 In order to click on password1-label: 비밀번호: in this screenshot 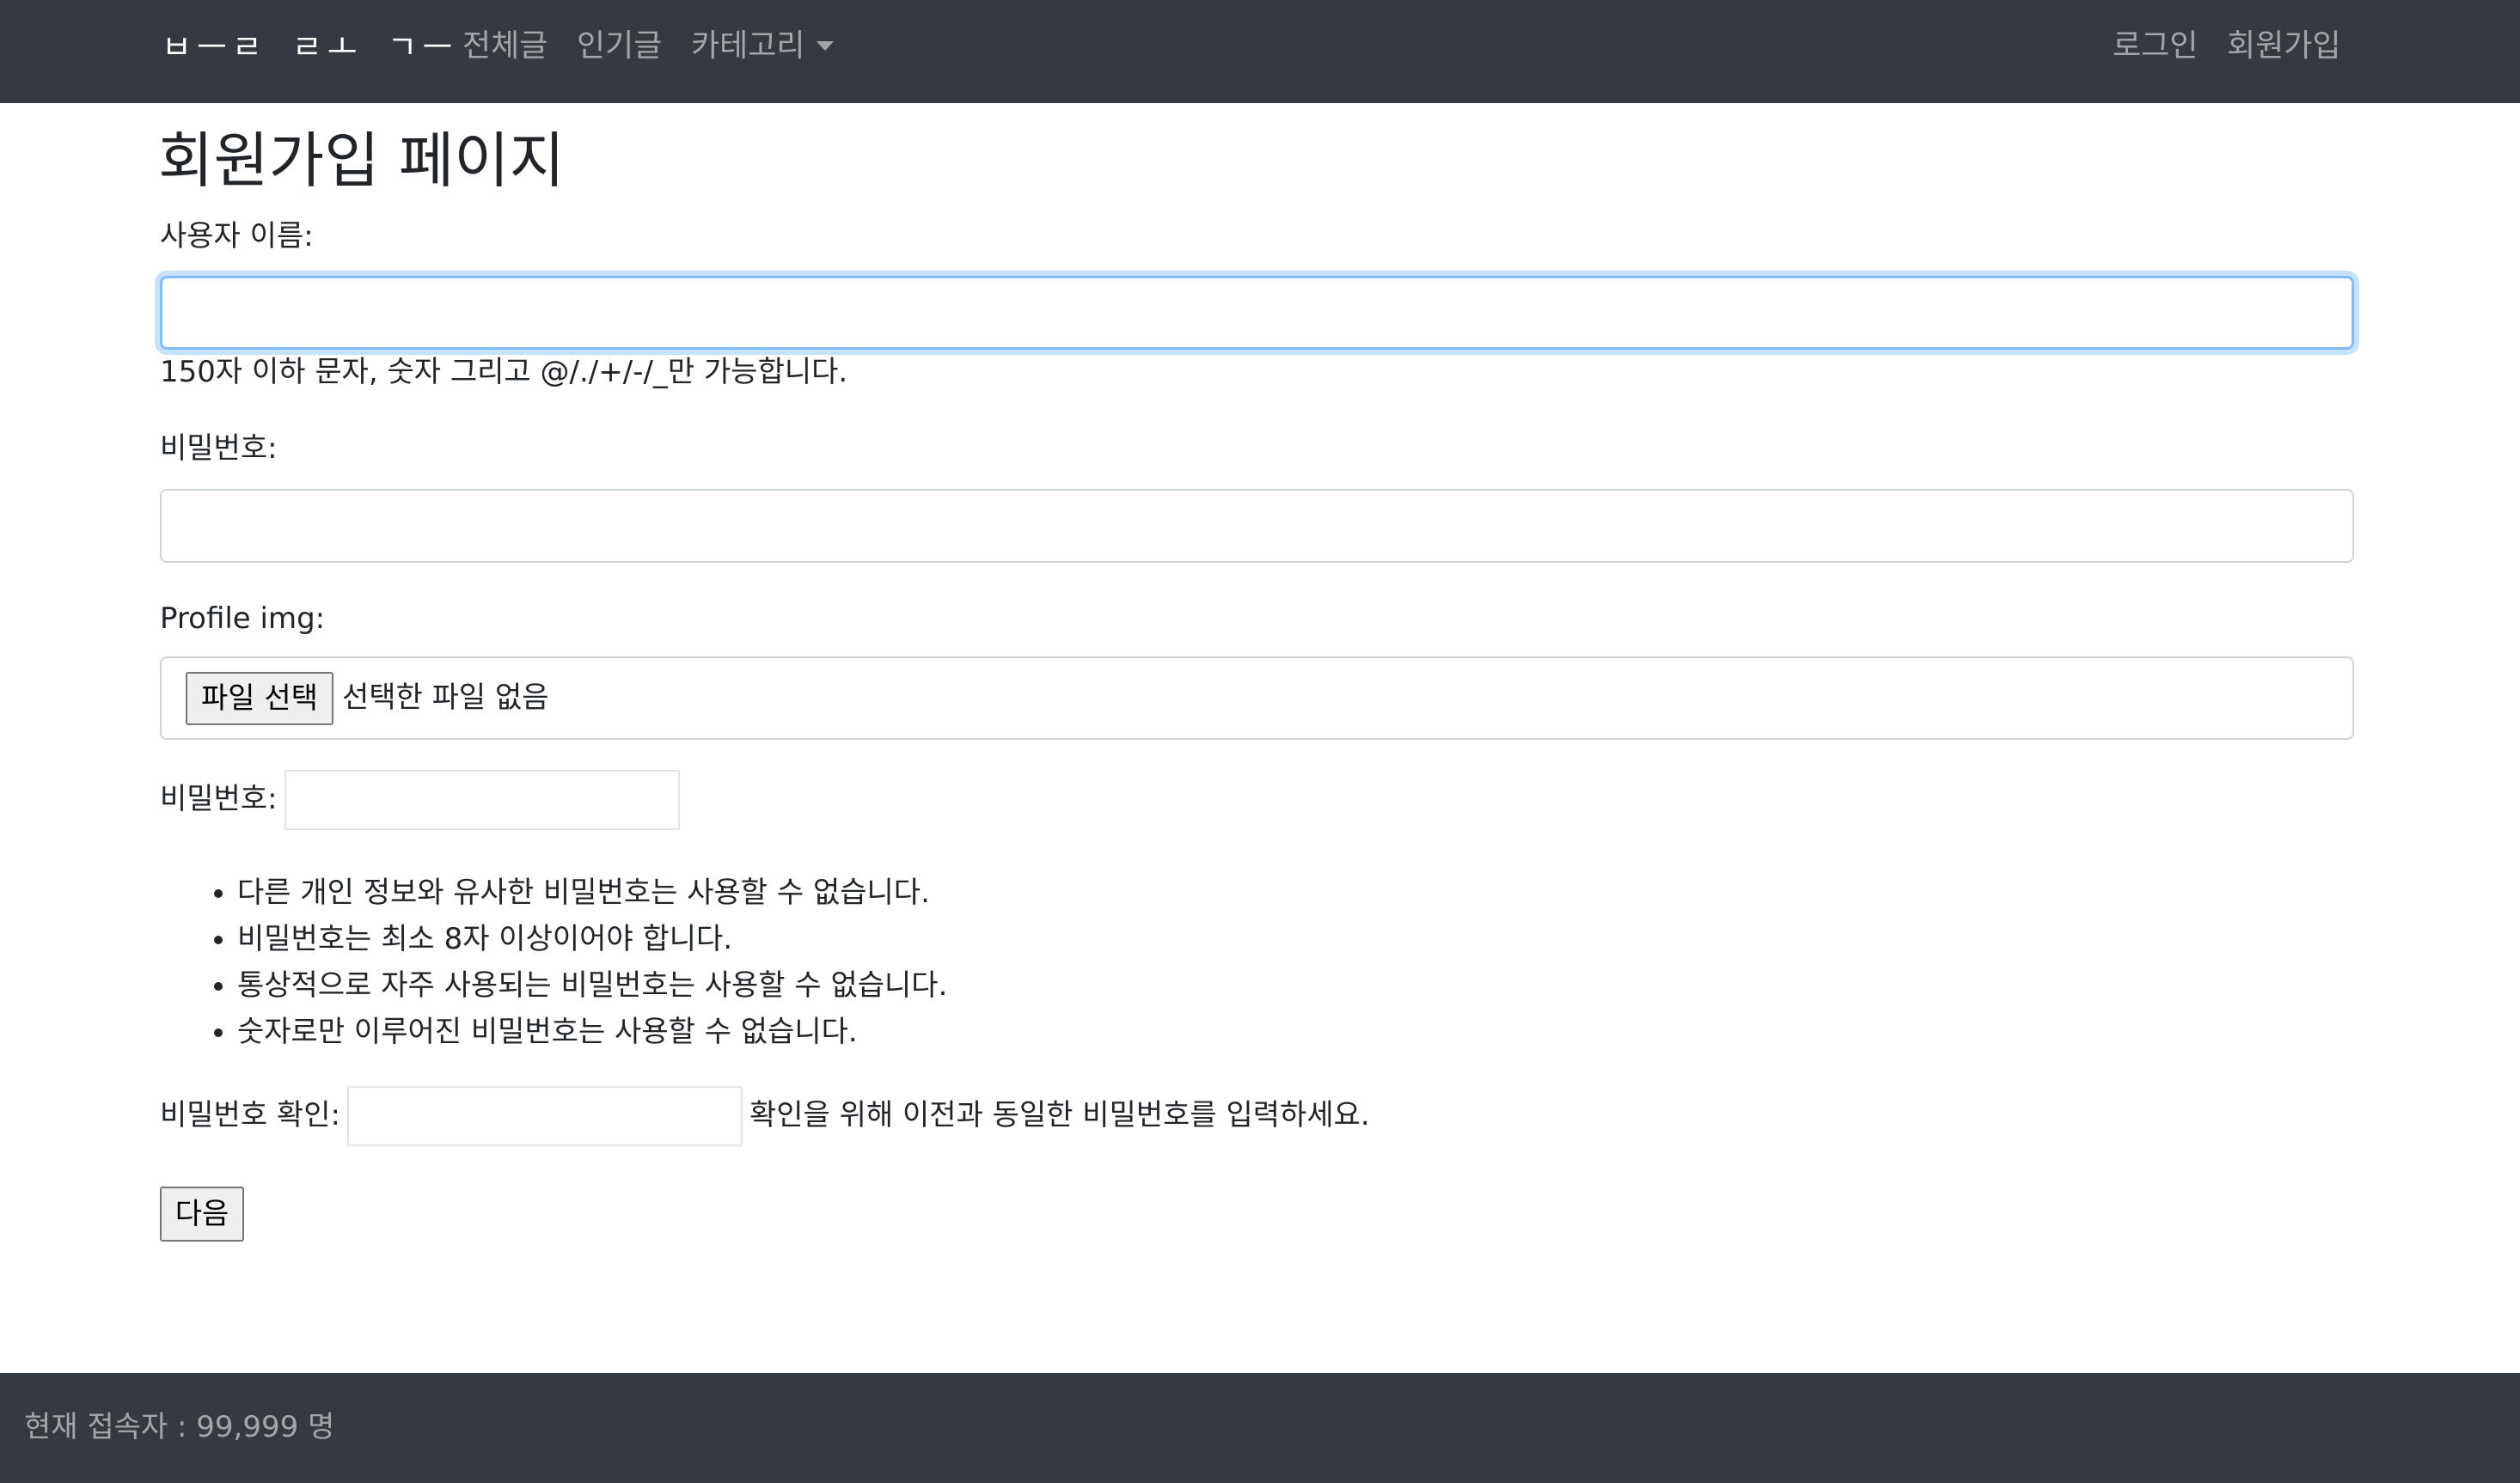, I will do `click(219, 799)`.